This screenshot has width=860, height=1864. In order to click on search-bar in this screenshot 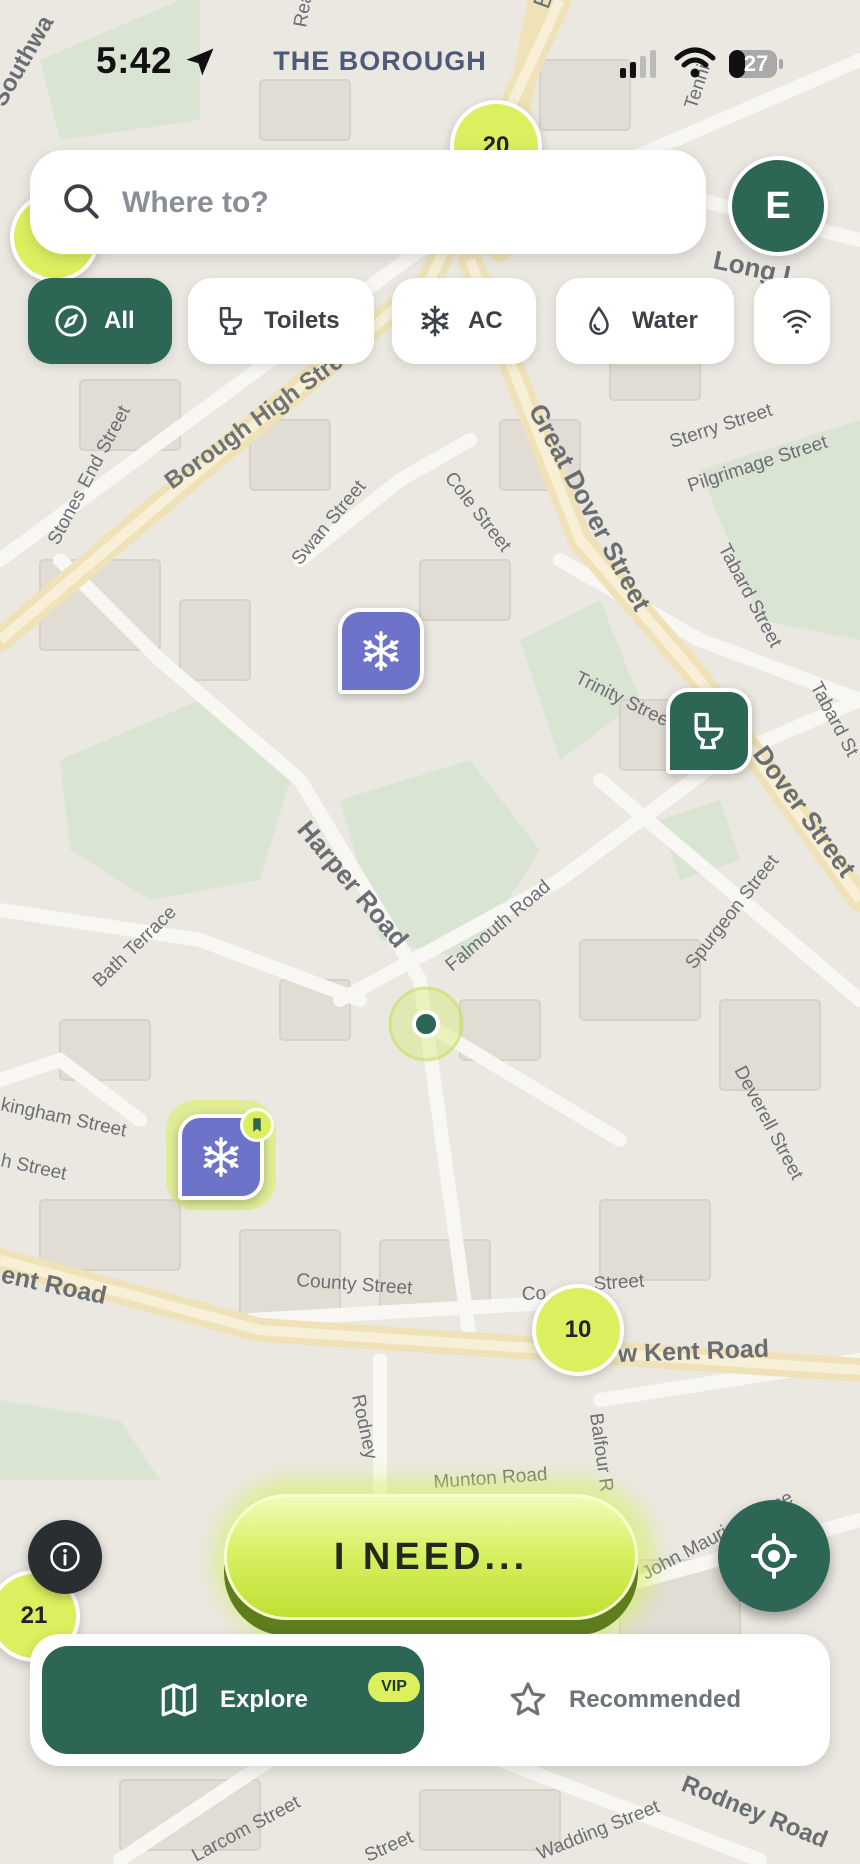, I will do `click(368, 202)`.